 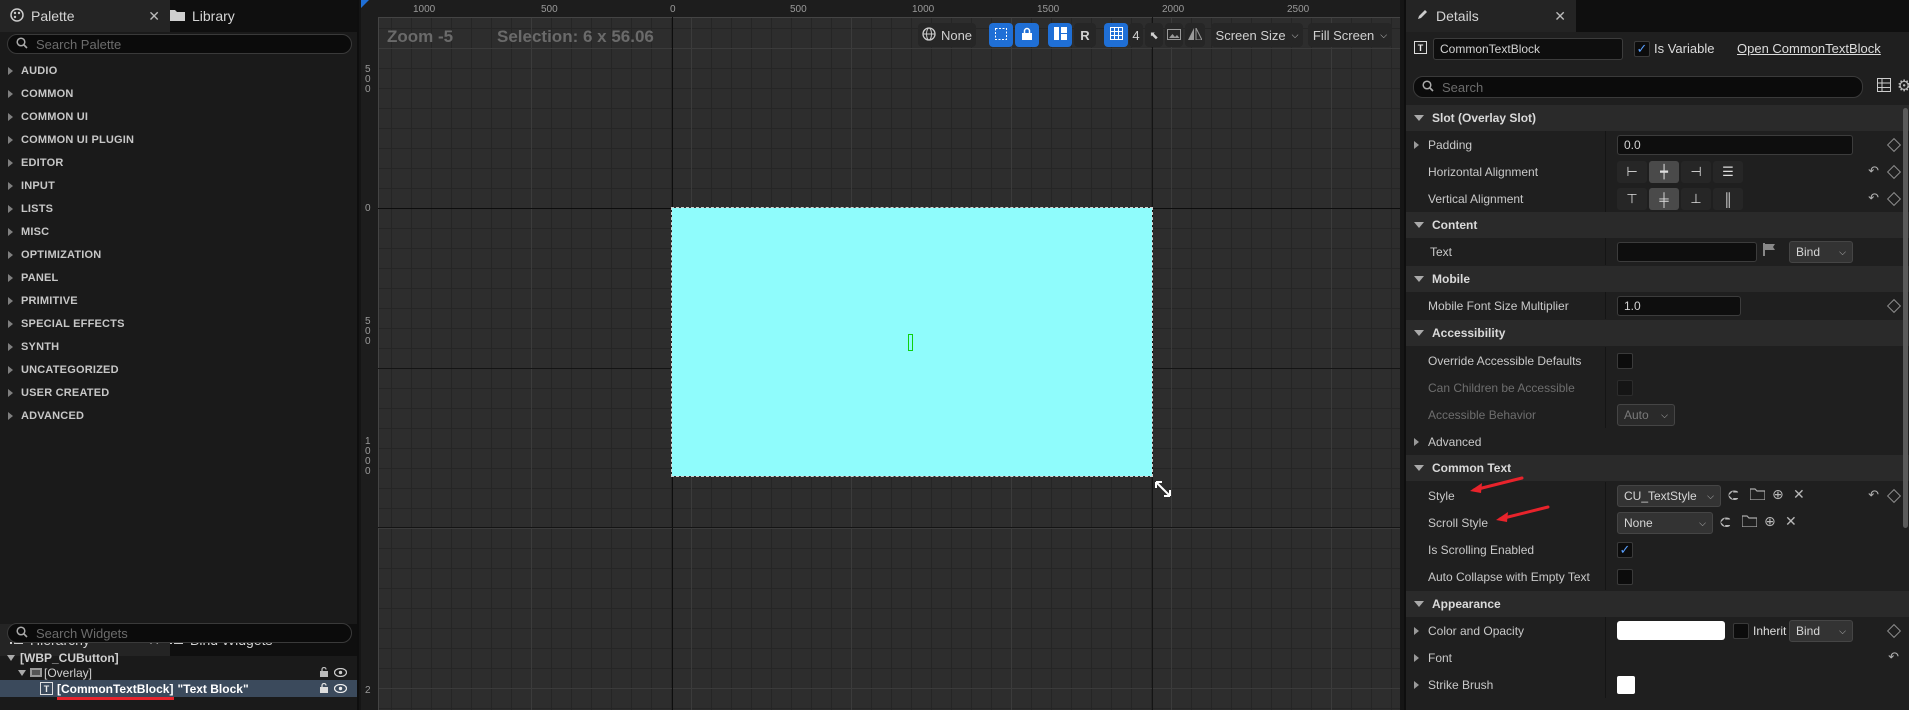 What do you see at coordinates (178, 185) in the screenshot?
I see `palette-category: INPUT` at bounding box center [178, 185].